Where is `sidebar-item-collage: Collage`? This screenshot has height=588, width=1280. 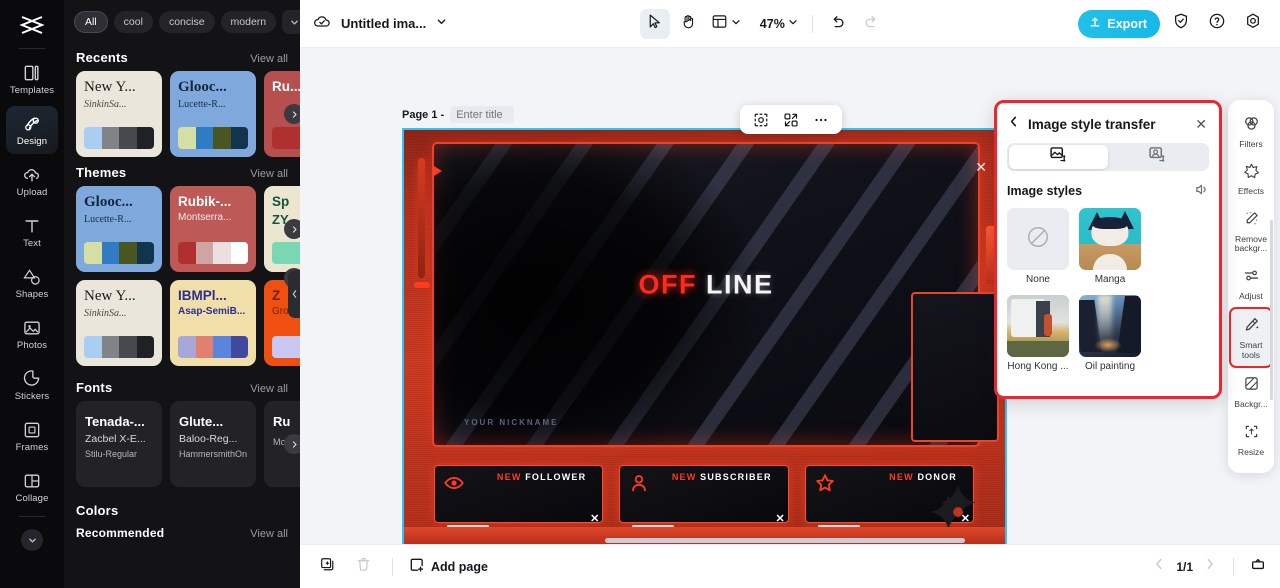
sidebar-item-collage: Collage is located at coordinates (32, 487).